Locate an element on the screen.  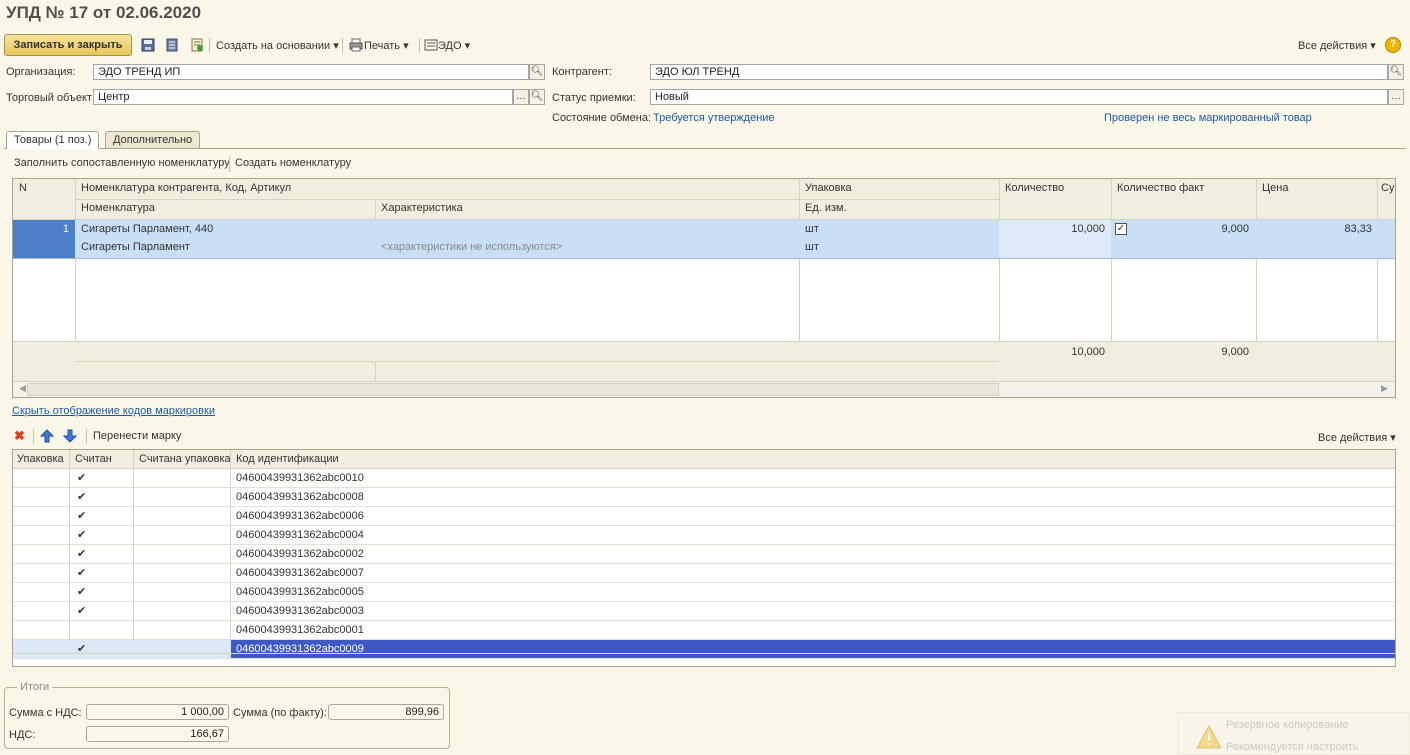
post-document-icon is located at coordinates (197, 45).